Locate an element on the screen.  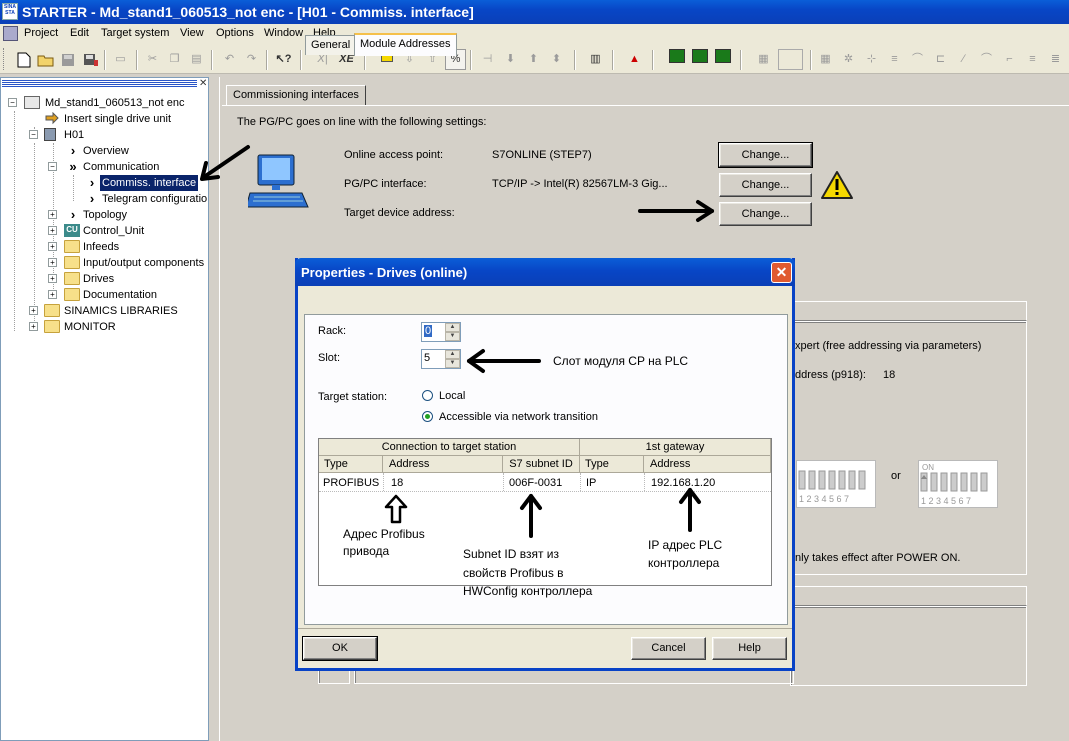
tree-item-insert-drive: Insert single drive unit is located at coordinates (108, 119).